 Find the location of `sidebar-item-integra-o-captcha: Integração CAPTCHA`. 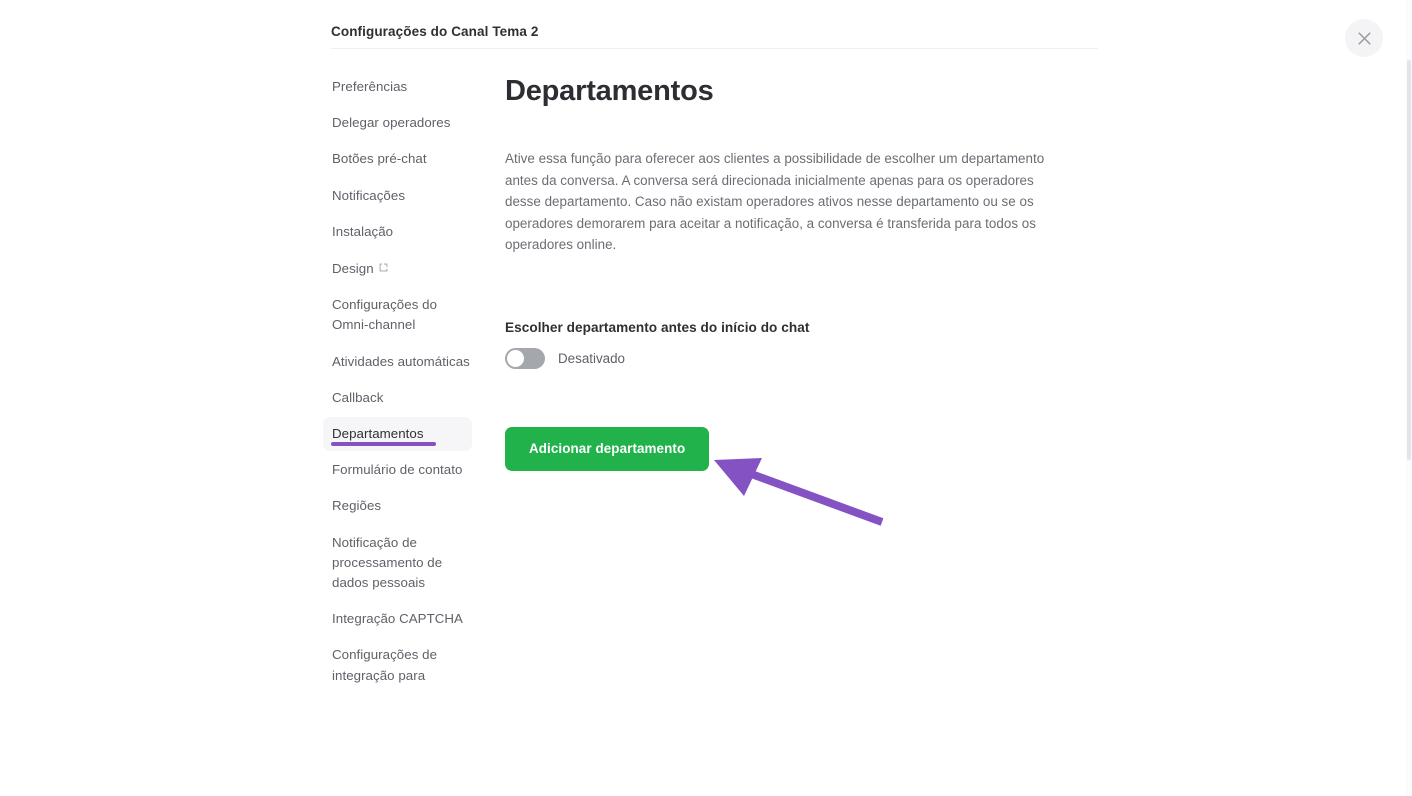

sidebar-item-integra-o-captcha: Integração CAPTCHA is located at coordinates (403, 619).